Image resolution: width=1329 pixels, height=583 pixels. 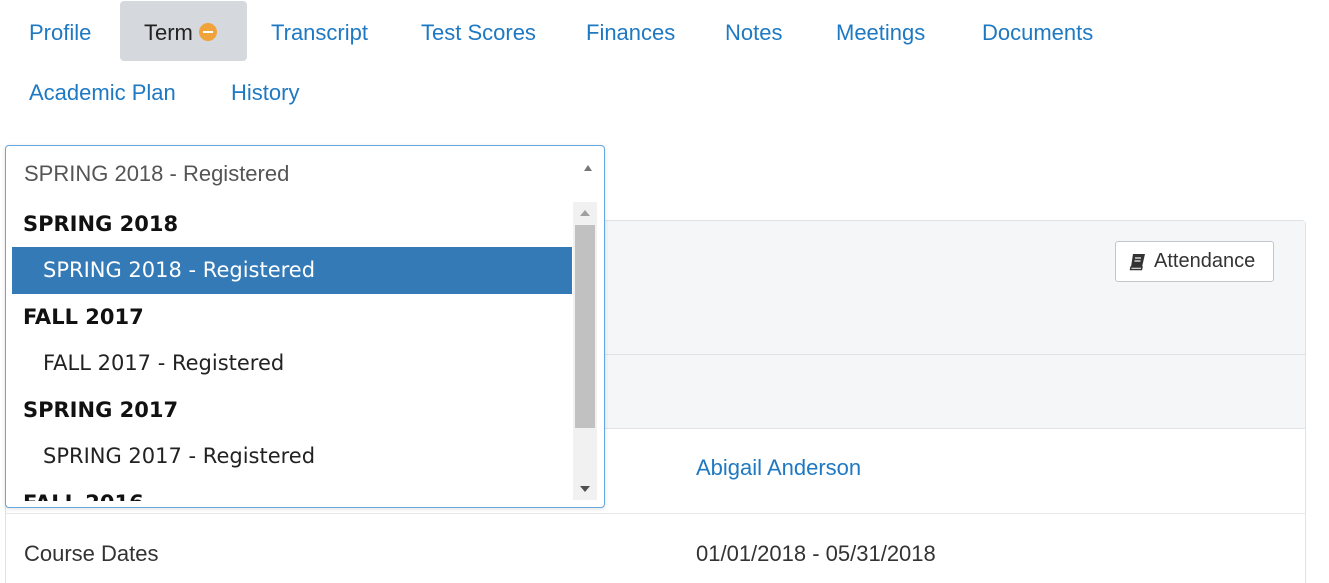 I want to click on option-group-label: SPRING 2018, so click(x=101, y=224).